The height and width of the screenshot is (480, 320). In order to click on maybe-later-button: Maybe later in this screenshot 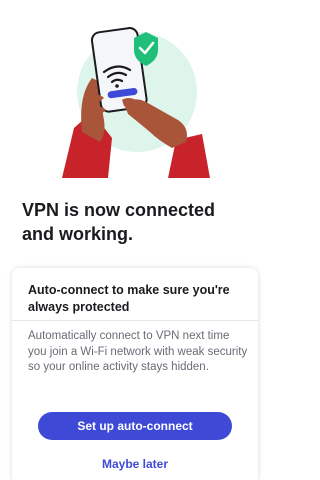, I will do `click(135, 464)`.